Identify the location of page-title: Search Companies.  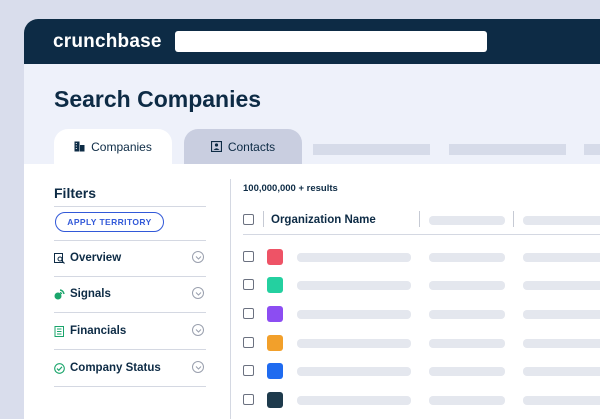
(158, 99).